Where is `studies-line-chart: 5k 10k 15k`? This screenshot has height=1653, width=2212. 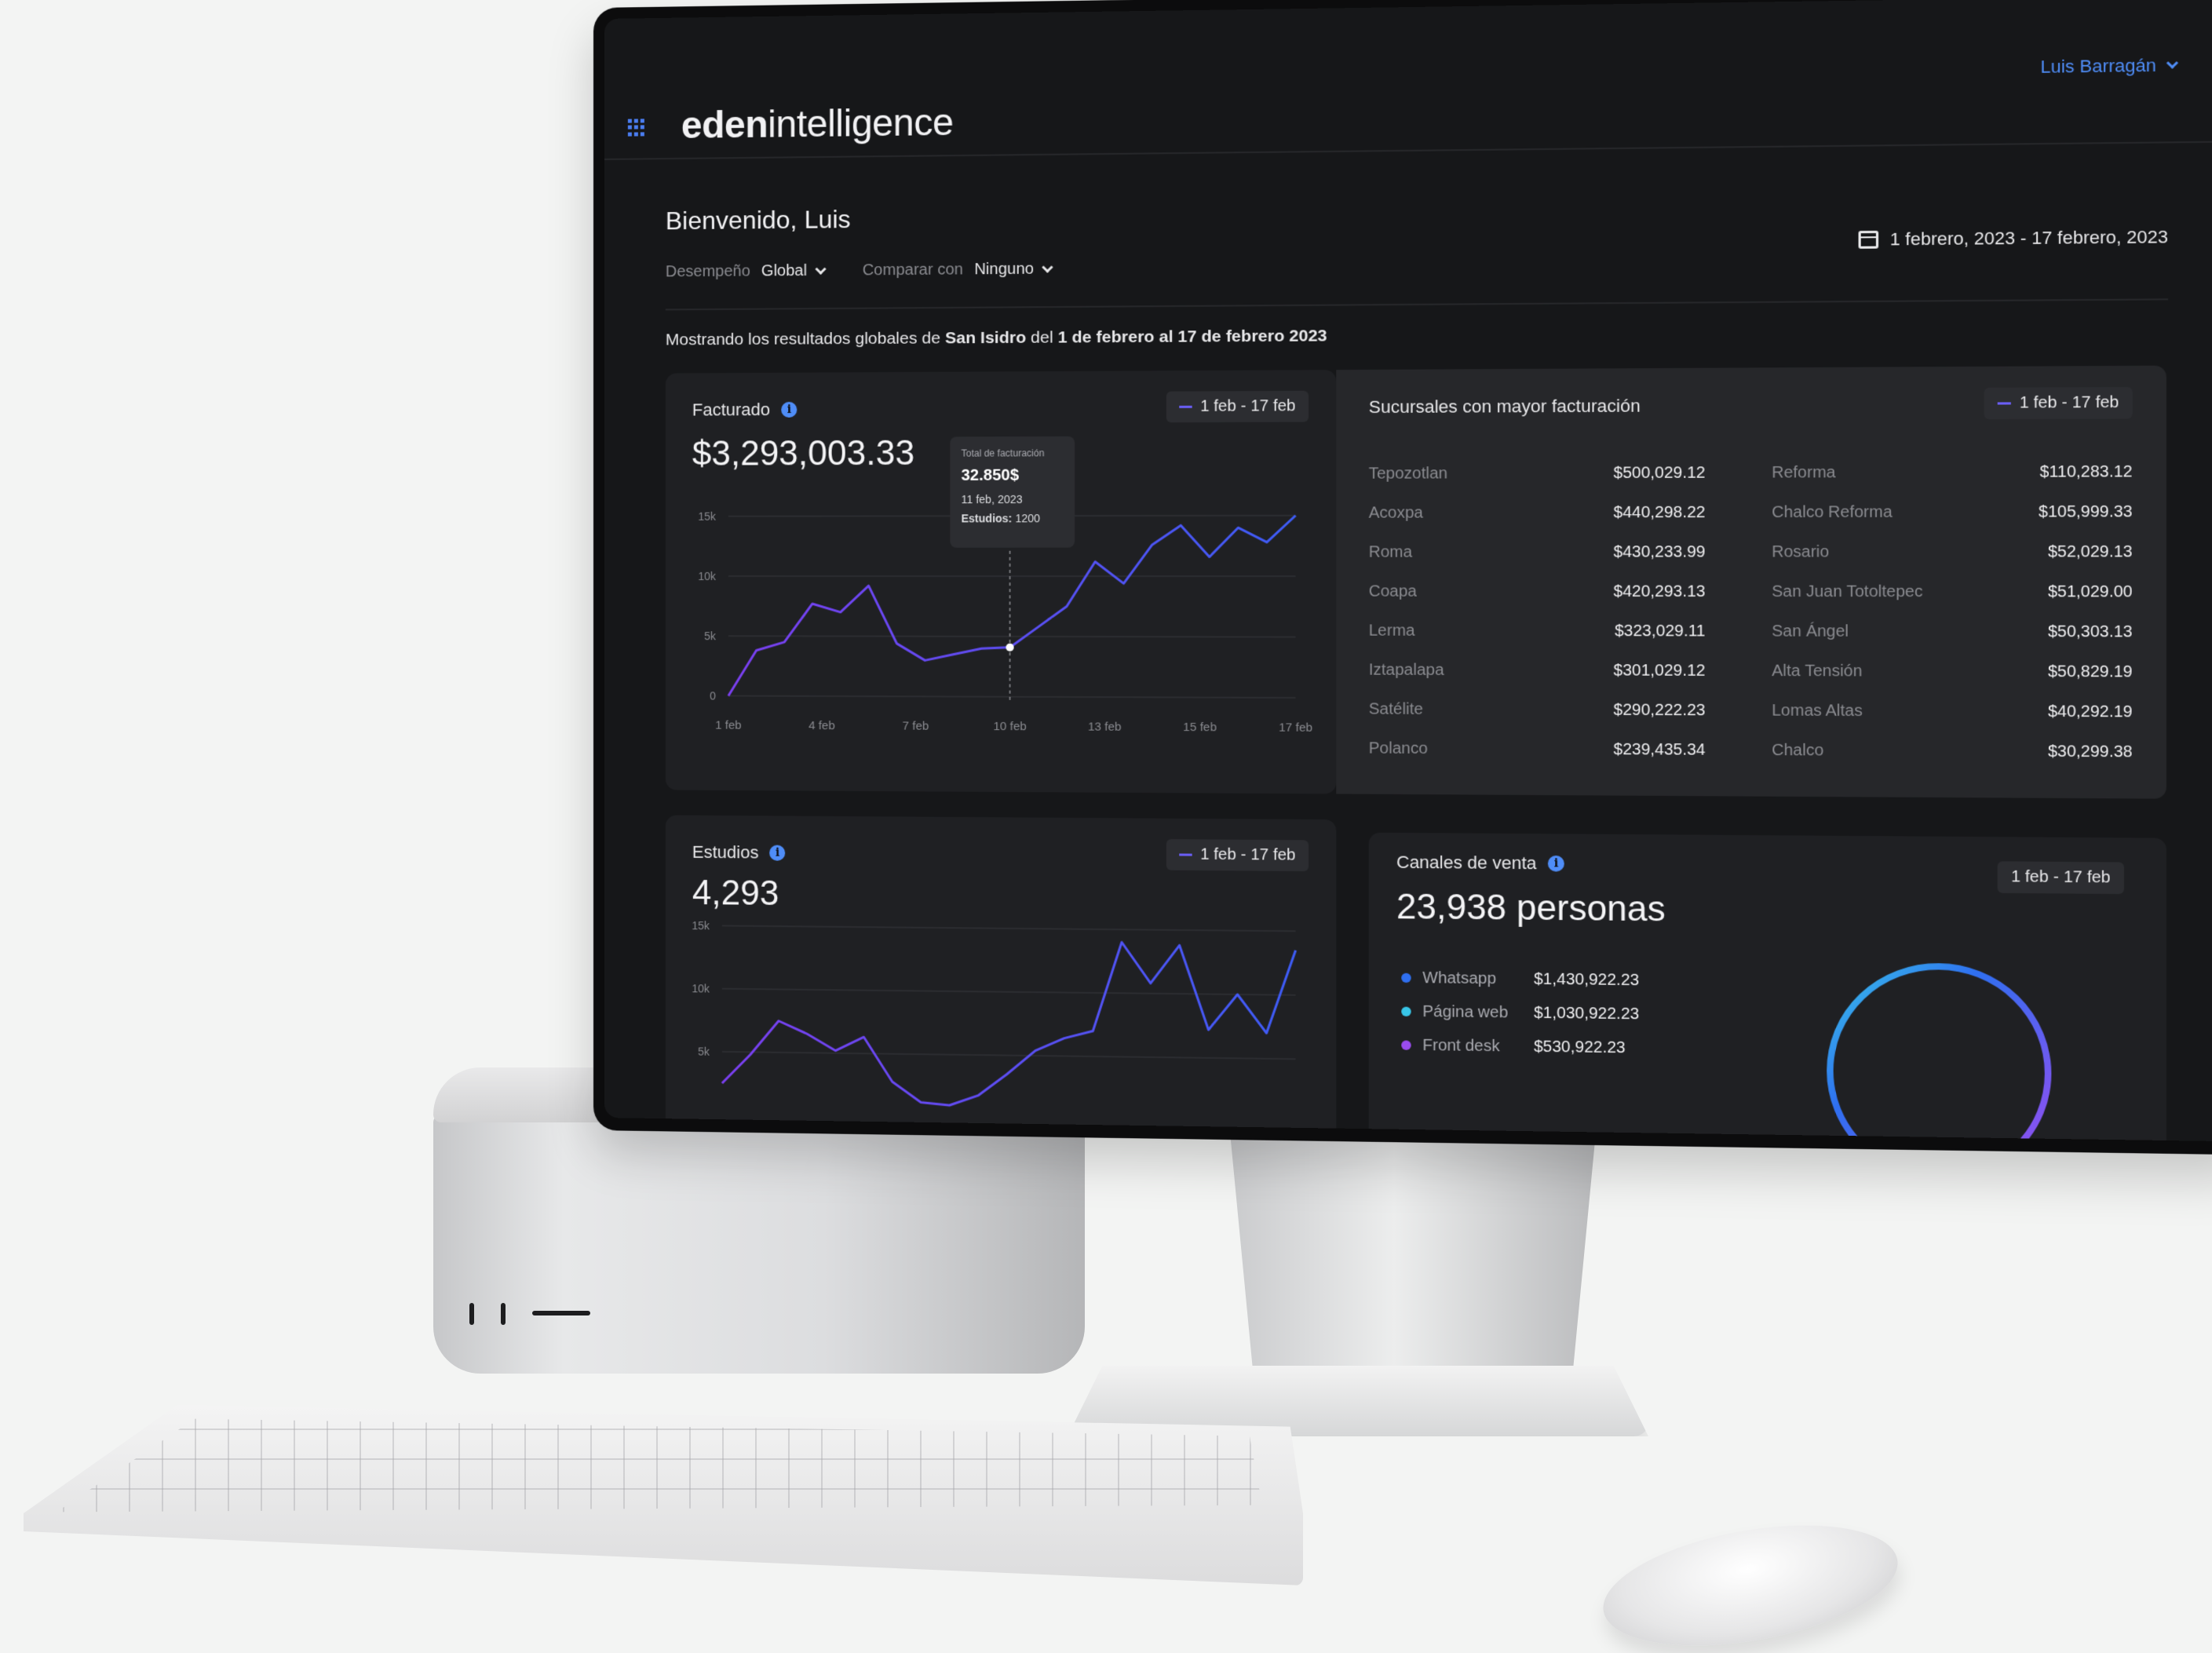 studies-line-chart: 5k 10k 15k is located at coordinates (1001, 979).